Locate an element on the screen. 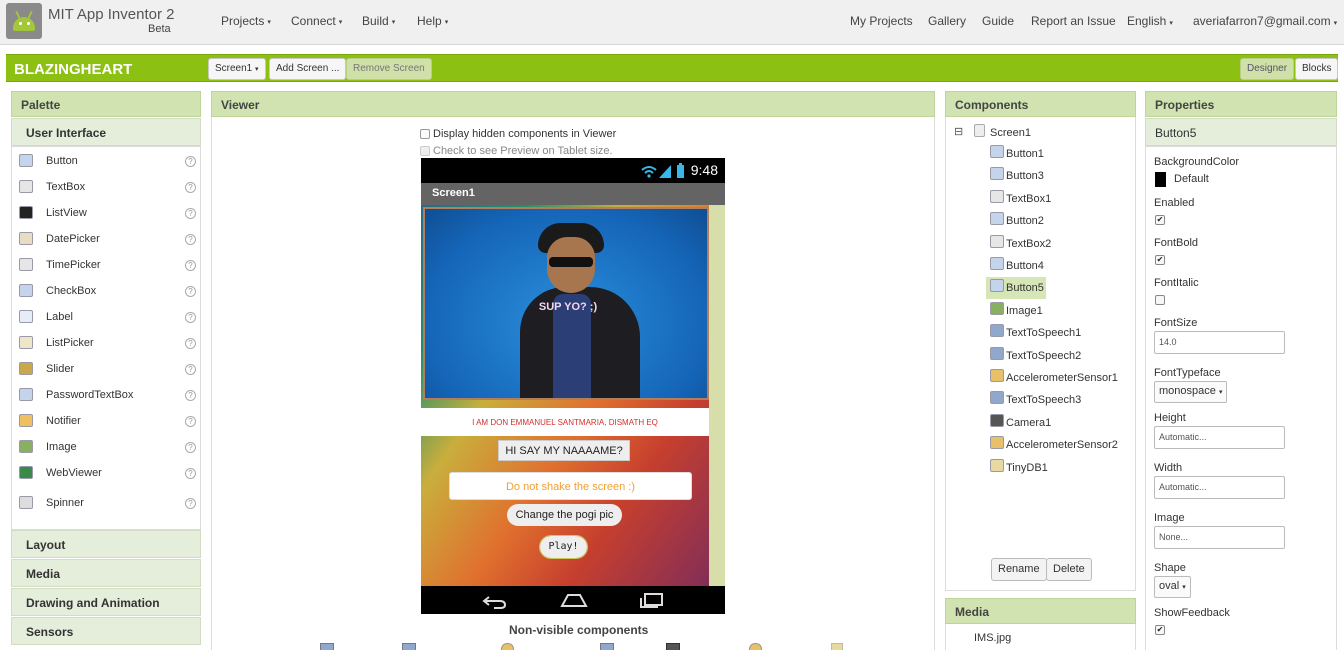 Image resolution: width=1344 pixels, height=650 pixels. palette-item-timepicker: TimePicker? is located at coordinates (106, 264).